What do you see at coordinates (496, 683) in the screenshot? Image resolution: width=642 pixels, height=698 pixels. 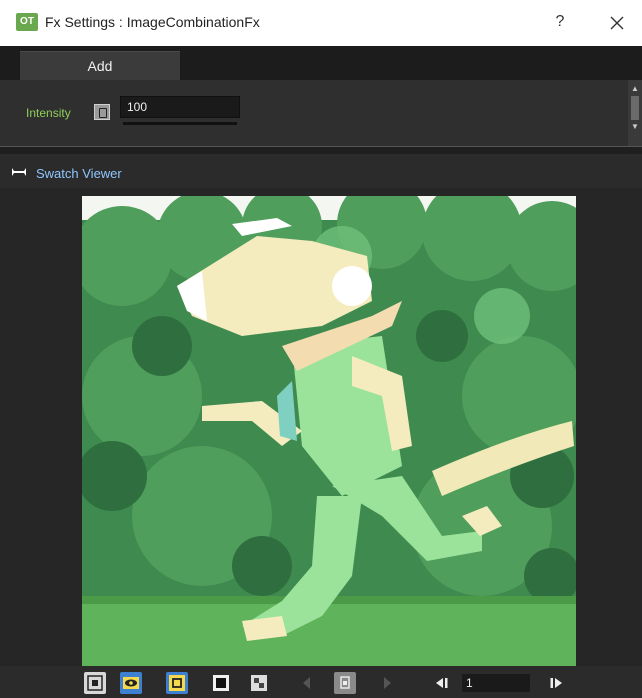 I see `frame-field: 1` at bounding box center [496, 683].